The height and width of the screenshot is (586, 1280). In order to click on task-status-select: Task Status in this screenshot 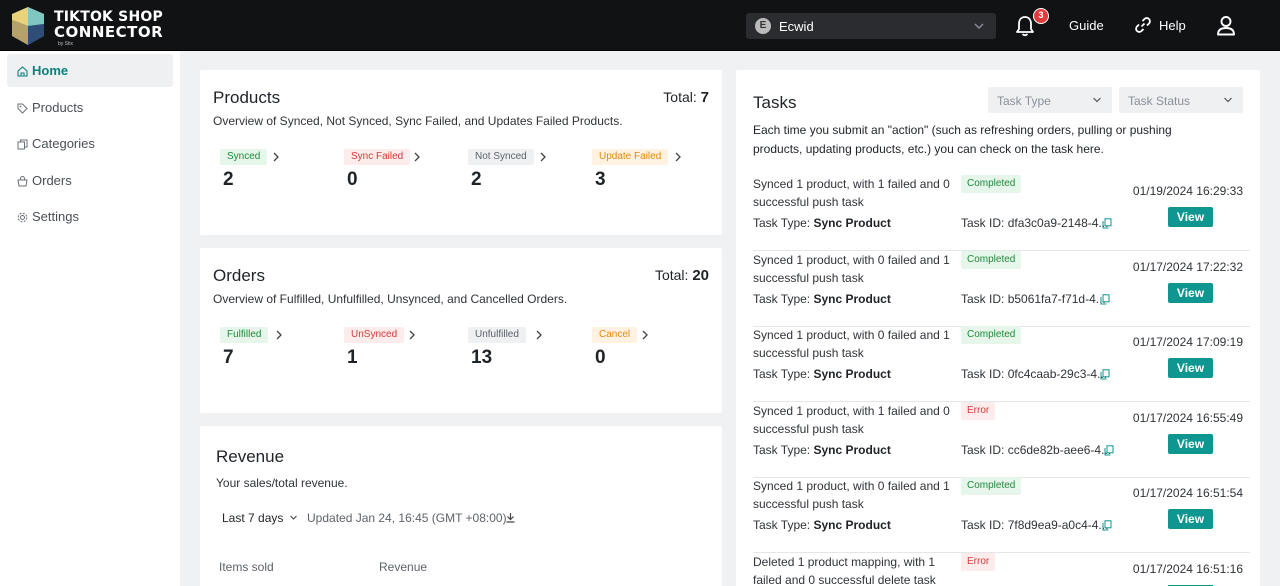, I will do `click(1181, 100)`.